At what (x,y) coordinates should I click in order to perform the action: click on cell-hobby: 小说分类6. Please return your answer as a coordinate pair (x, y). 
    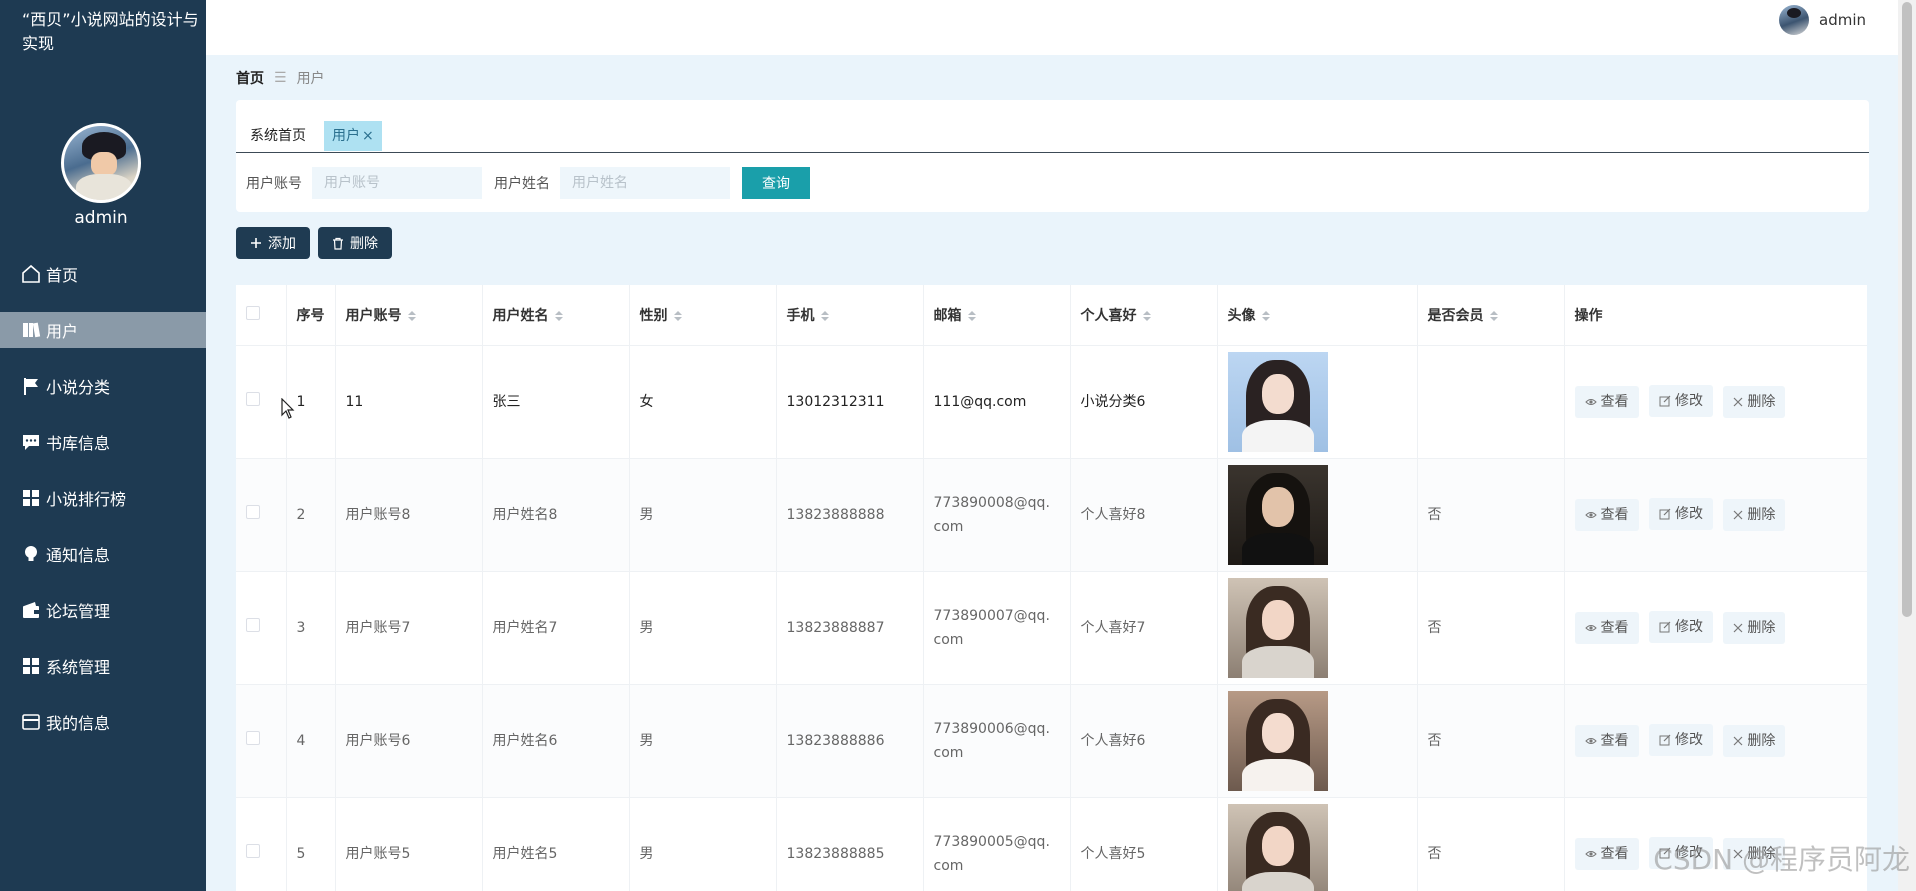
    Looking at the image, I should click on (1144, 402).